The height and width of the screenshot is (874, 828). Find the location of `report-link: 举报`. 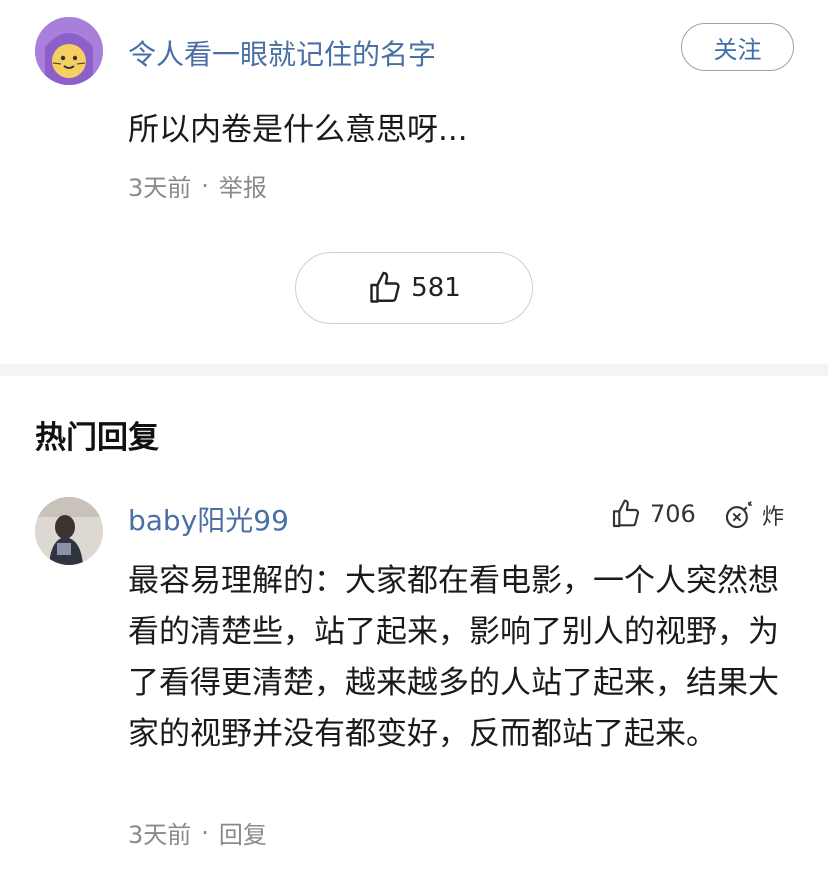

report-link: 举报 is located at coordinates (243, 185).